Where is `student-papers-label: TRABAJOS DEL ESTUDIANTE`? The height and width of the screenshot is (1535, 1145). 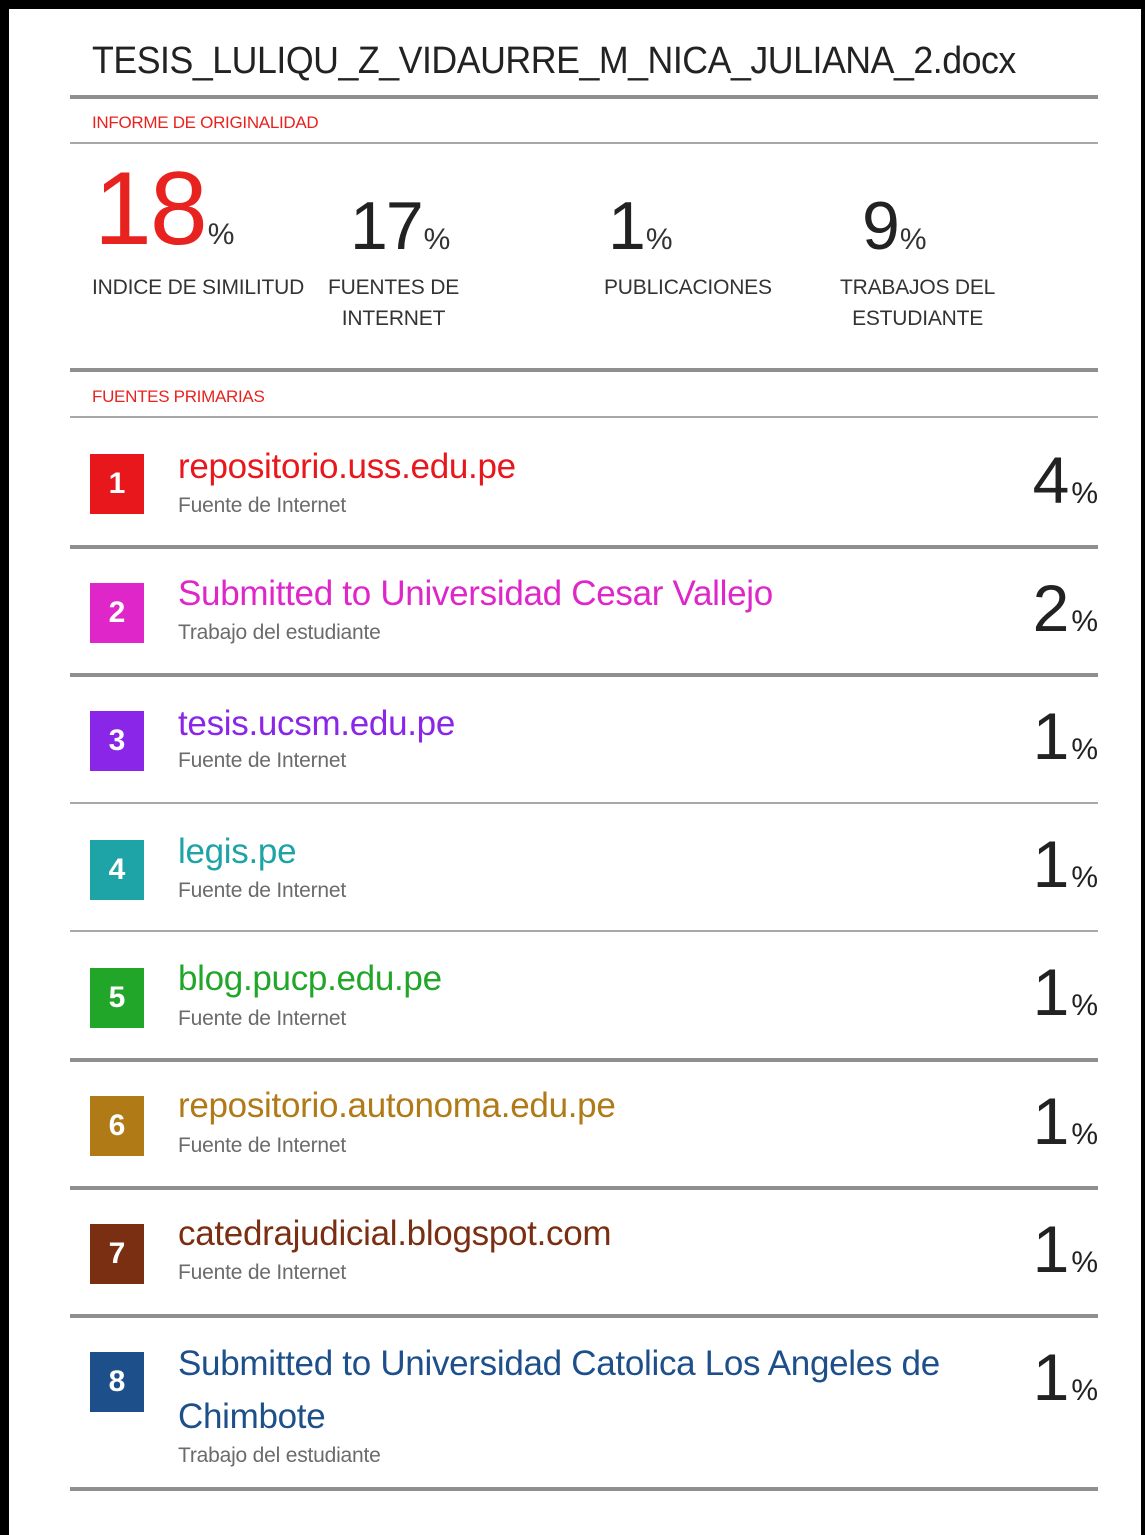 student-papers-label: TRABAJOS DEL ESTUDIANTE is located at coordinates (918, 303).